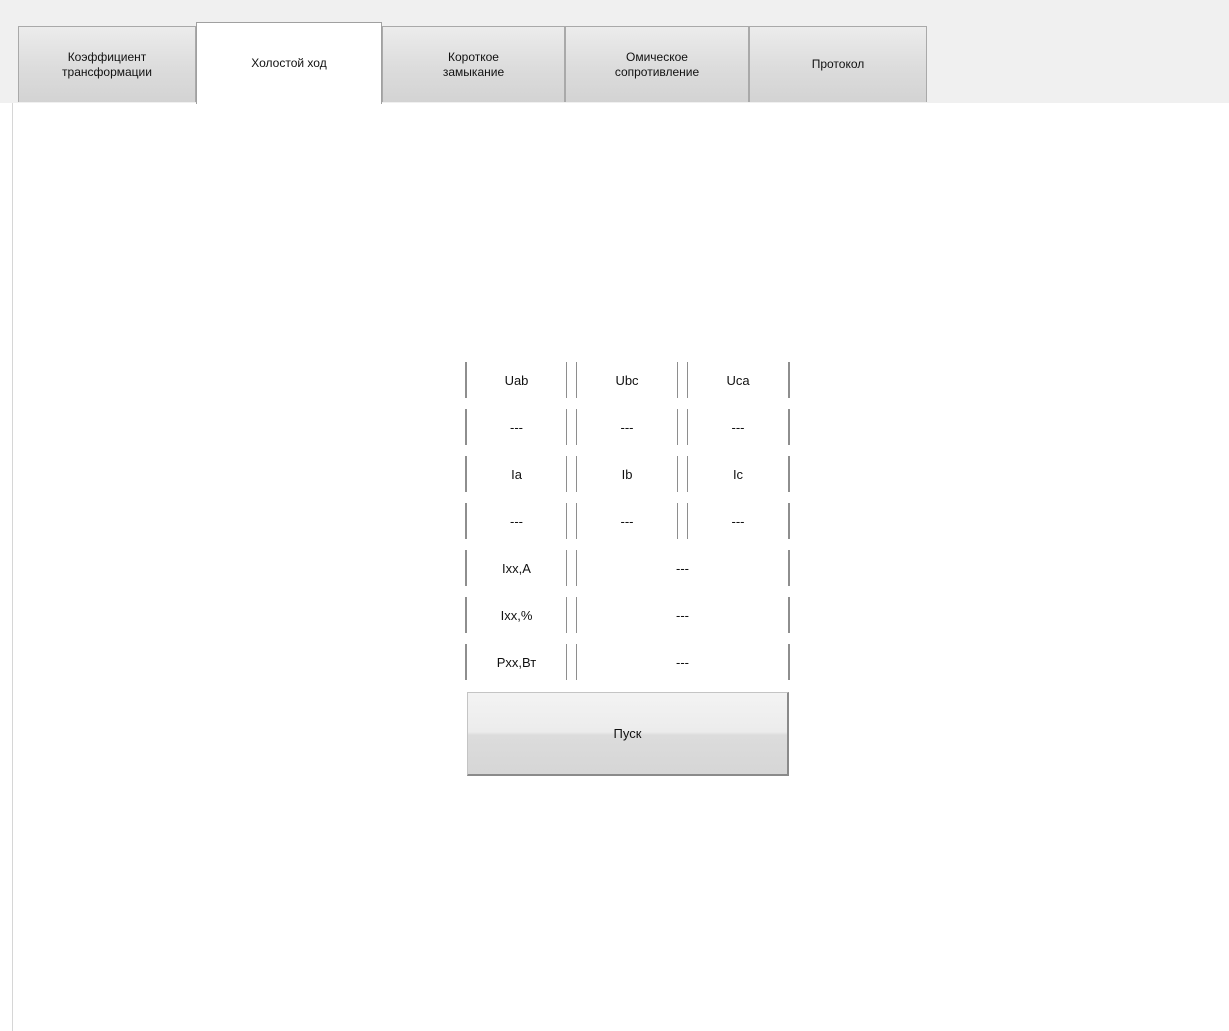  Describe the element at coordinates (627, 474) in the screenshot. I see `header-ib: Ib` at that location.